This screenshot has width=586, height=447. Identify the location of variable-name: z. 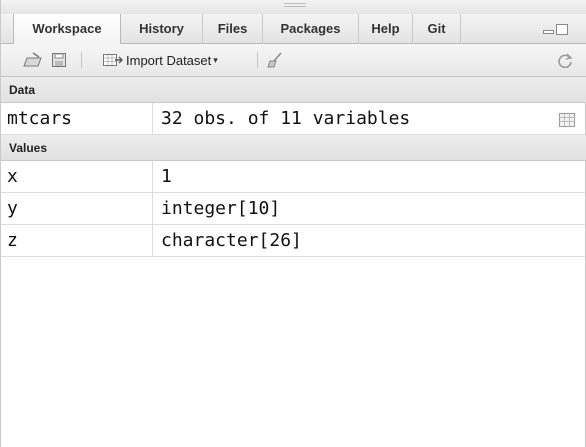
(77, 240).